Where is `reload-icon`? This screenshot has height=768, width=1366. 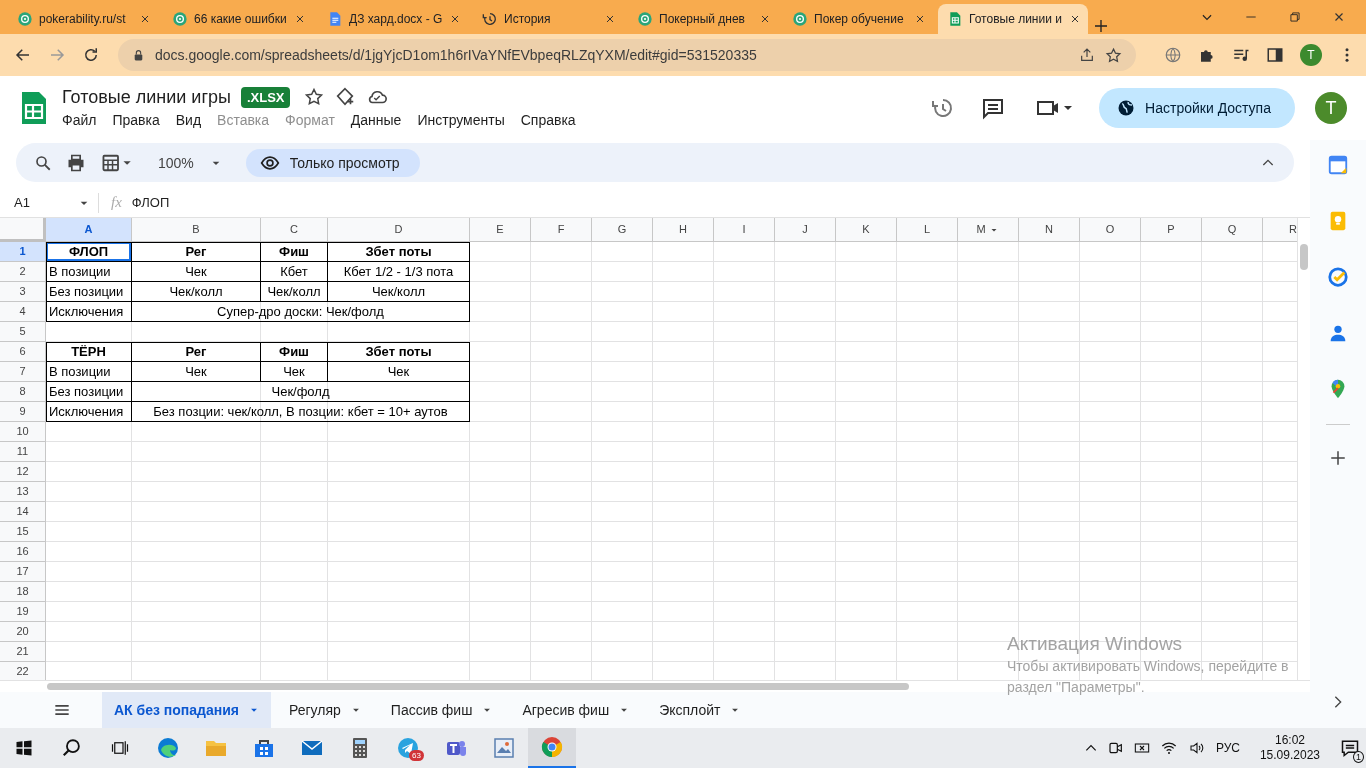 reload-icon is located at coordinates (91, 55).